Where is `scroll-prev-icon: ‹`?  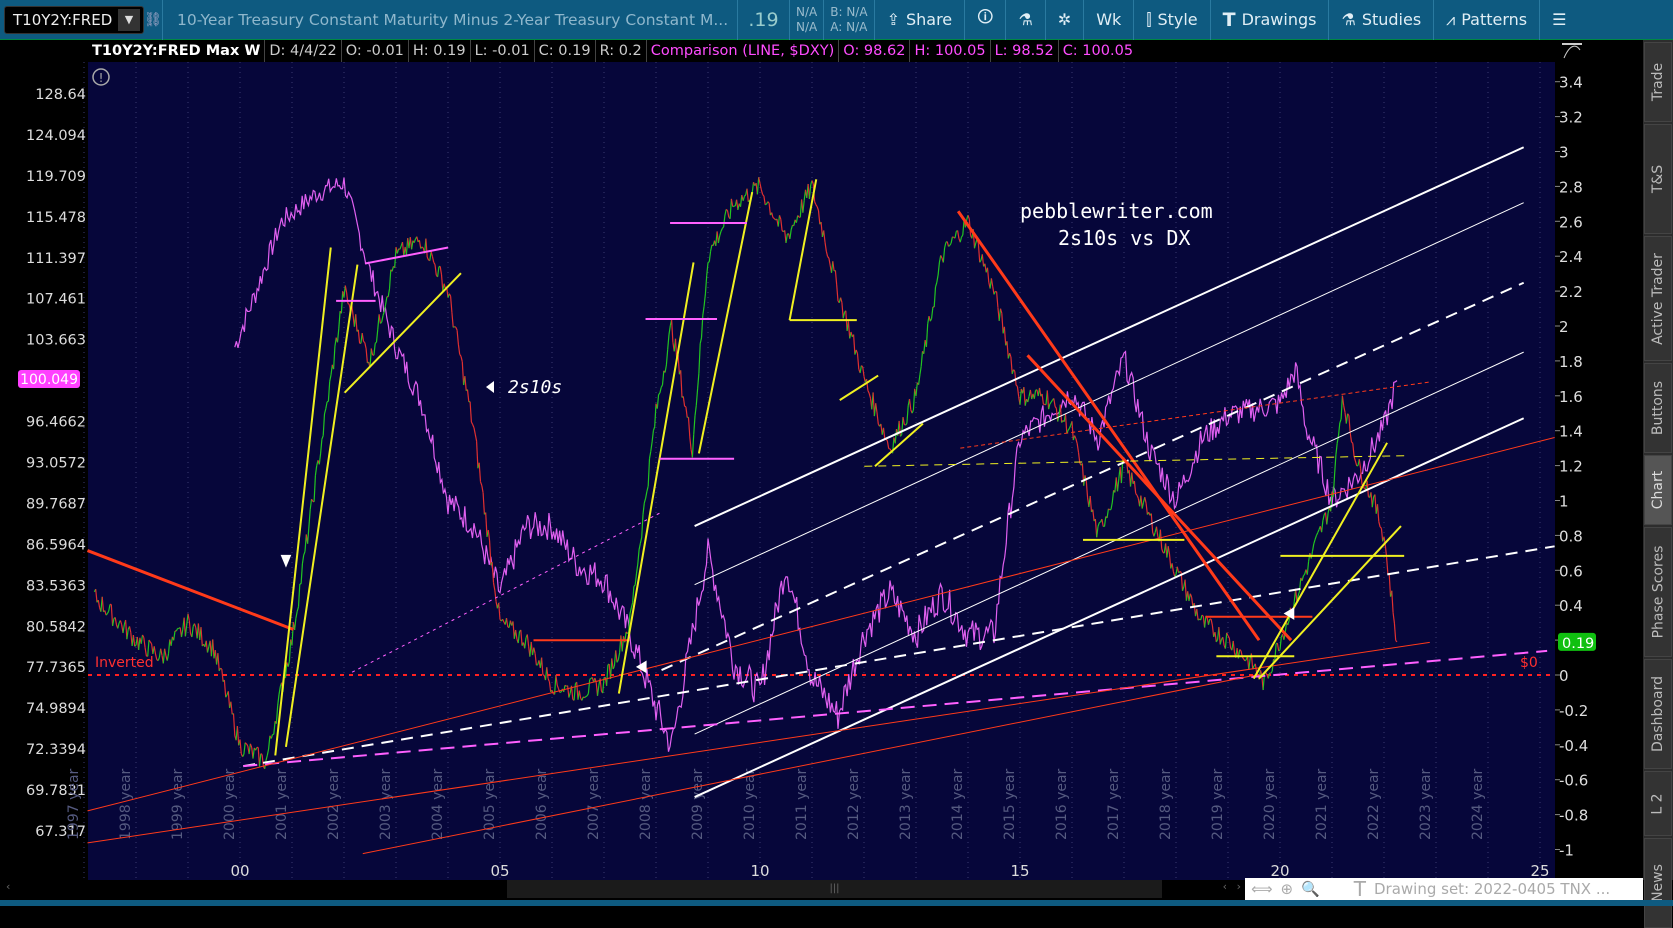 scroll-prev-icon: ‹ is located at coordinates (1225, 886).